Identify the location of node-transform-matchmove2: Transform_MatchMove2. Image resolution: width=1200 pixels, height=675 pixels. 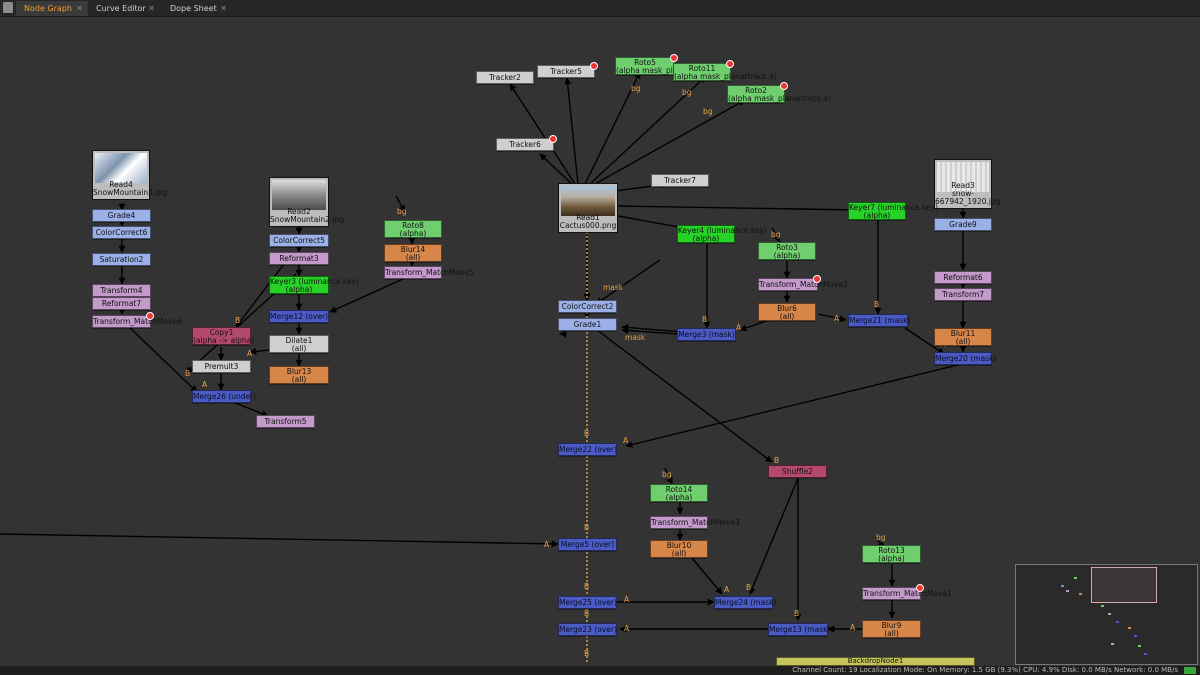
(803, 283).